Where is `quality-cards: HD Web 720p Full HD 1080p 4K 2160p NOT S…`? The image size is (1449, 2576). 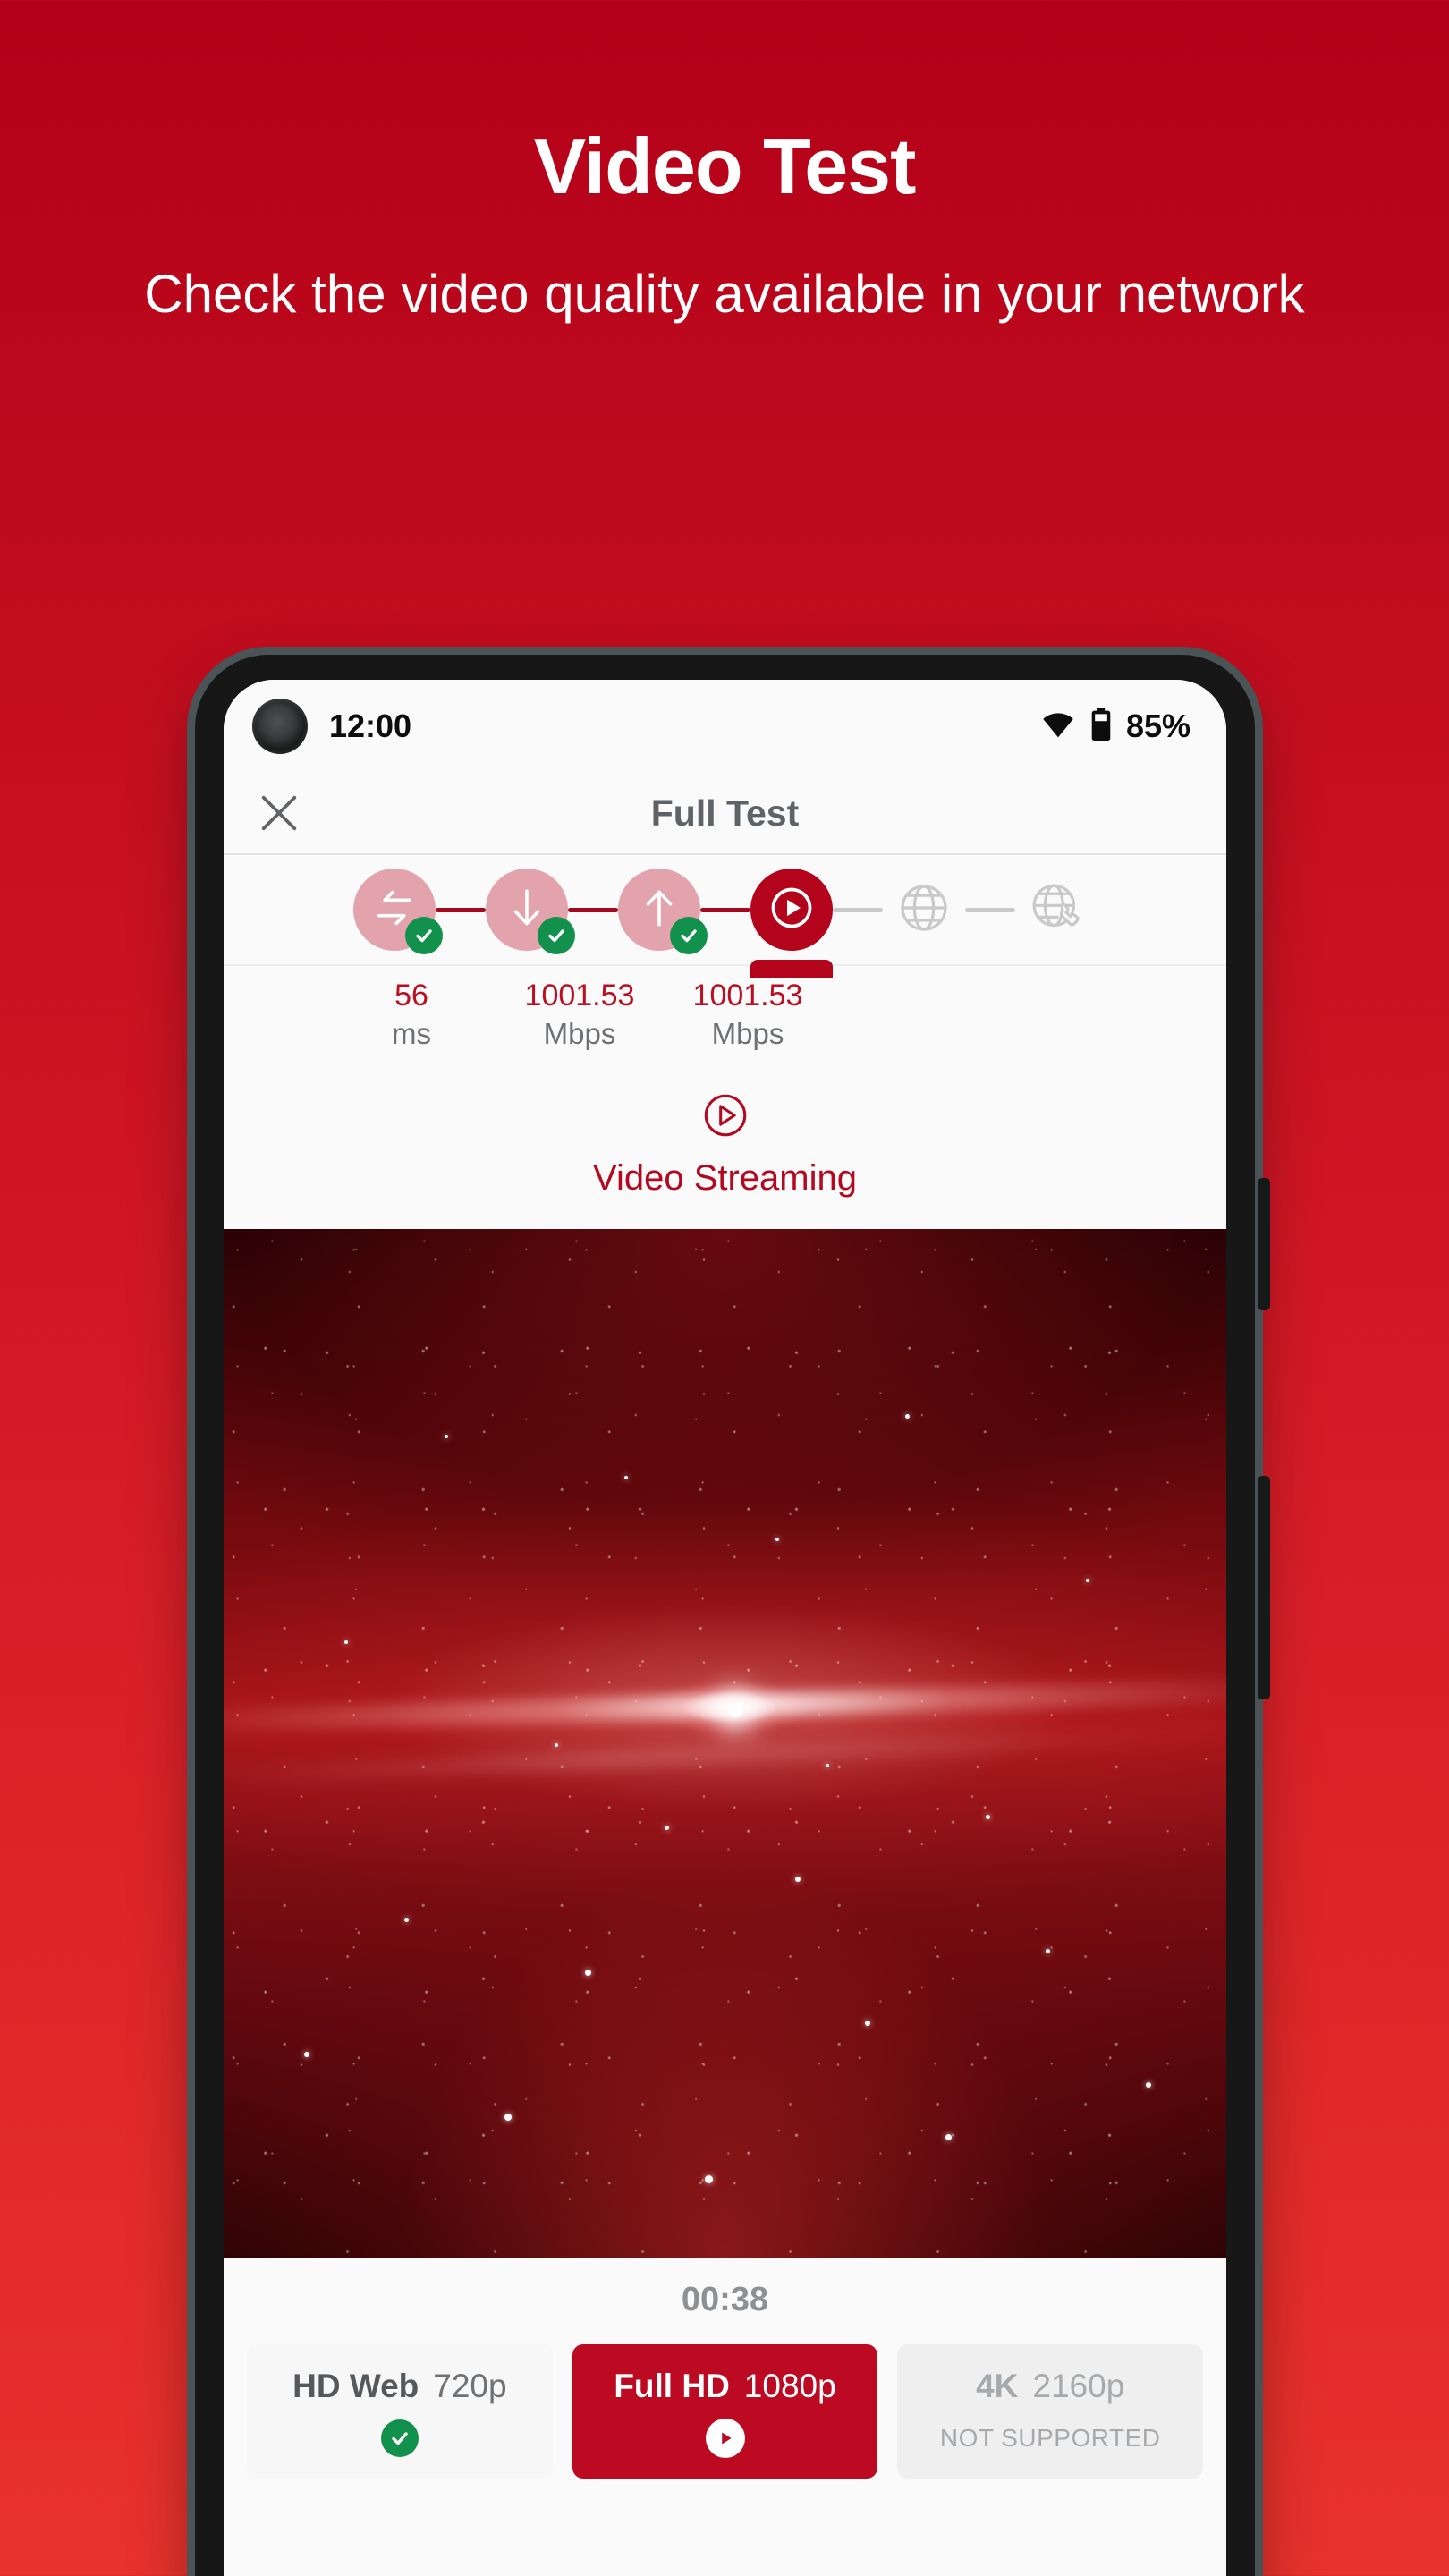 quality-cards: HD Web 720p Full HD 1080p 4K 2160p NOT S… is located at coordinates (725, 2411).